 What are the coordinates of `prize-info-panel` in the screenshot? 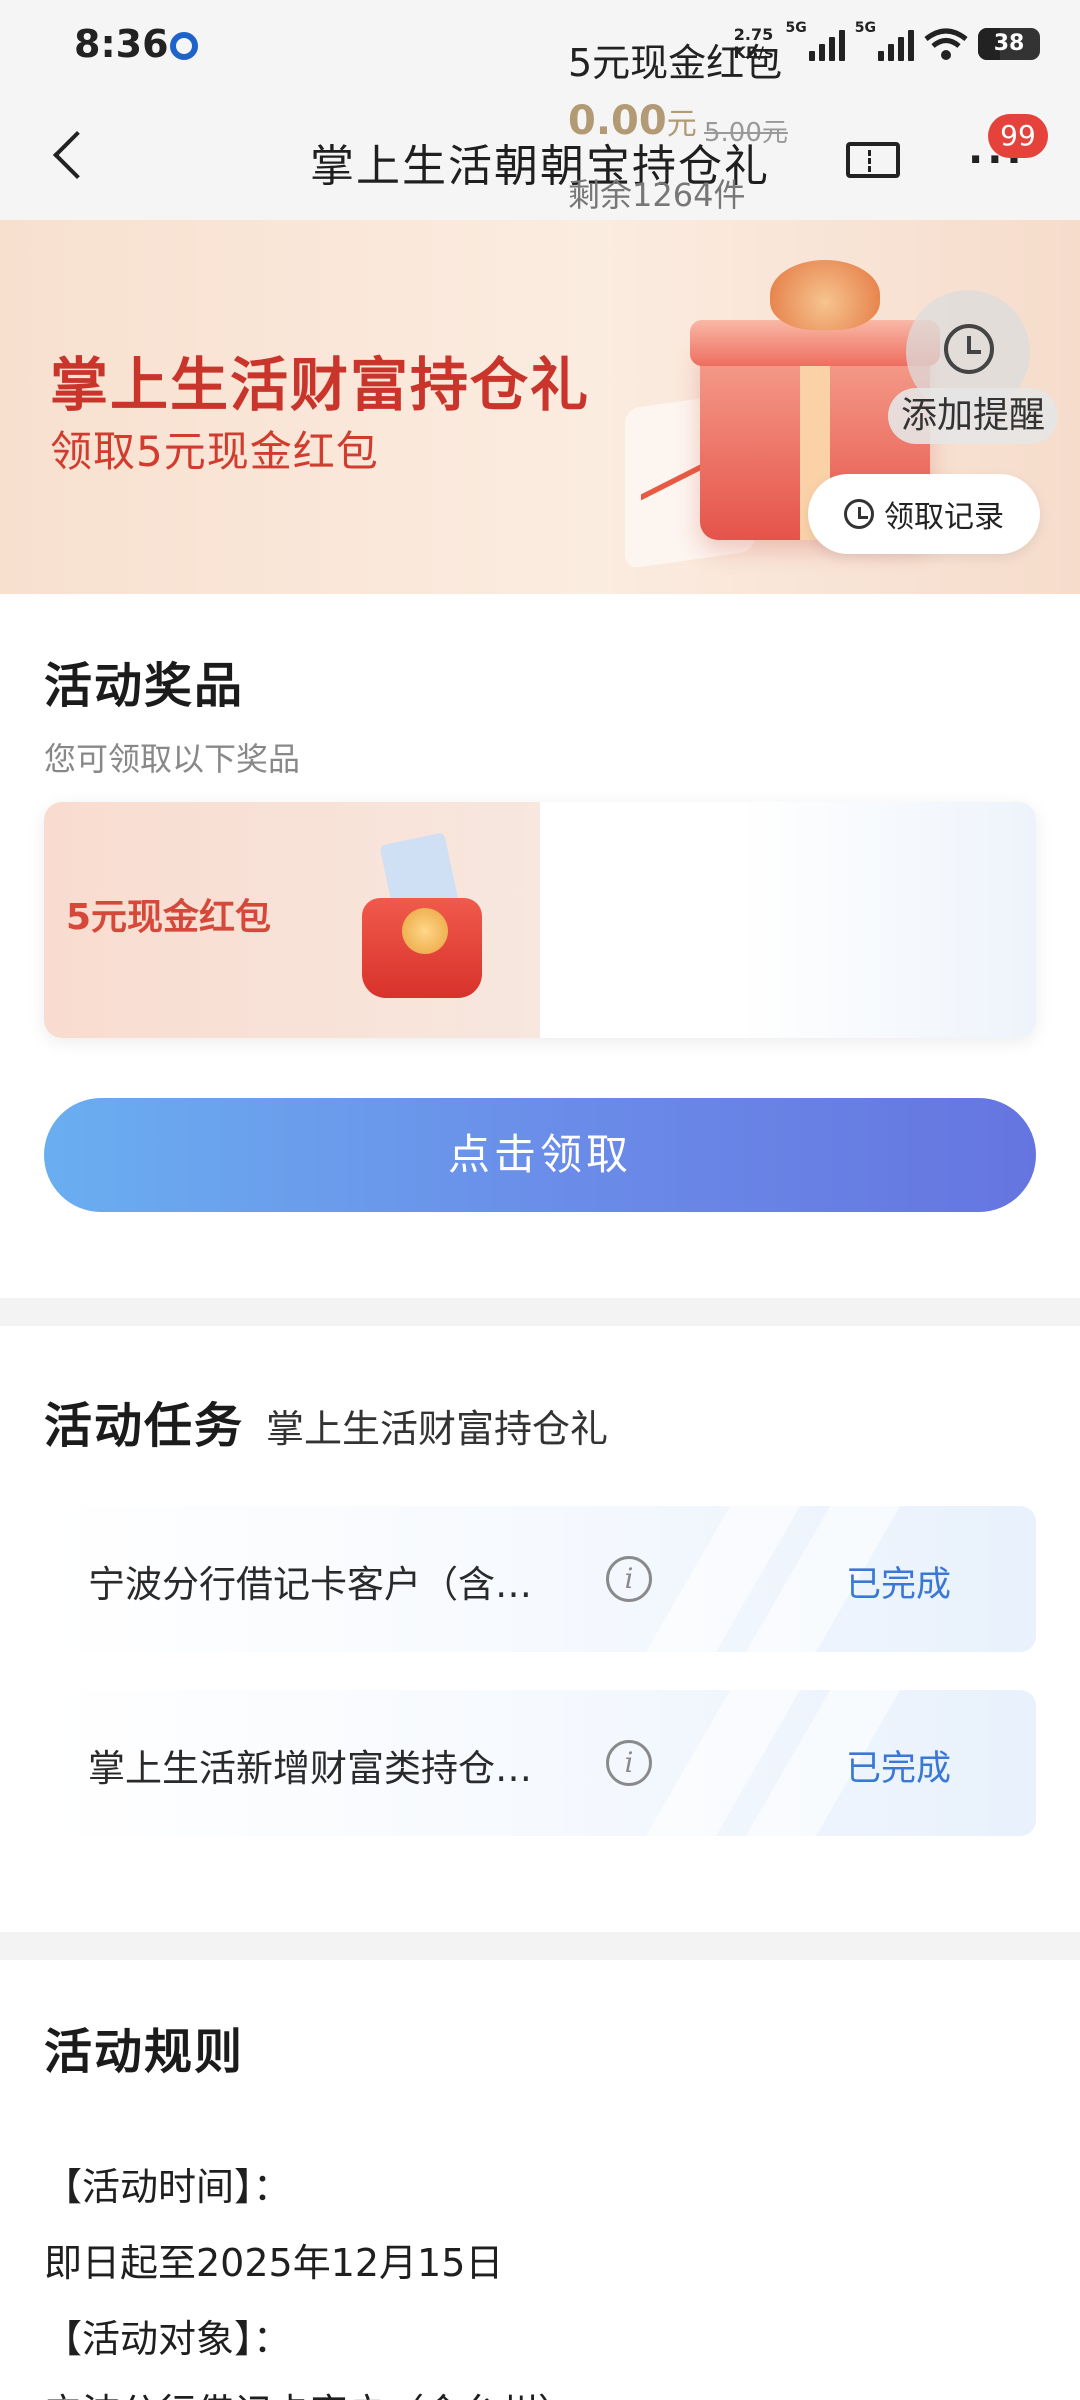 It's located at (788, 920).